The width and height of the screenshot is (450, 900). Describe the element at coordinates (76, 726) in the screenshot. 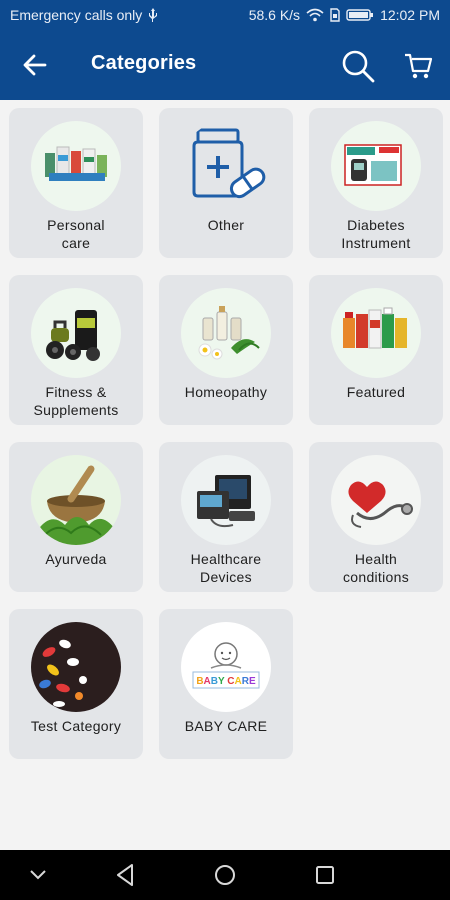

I see `category-label: Test Category` at that location.